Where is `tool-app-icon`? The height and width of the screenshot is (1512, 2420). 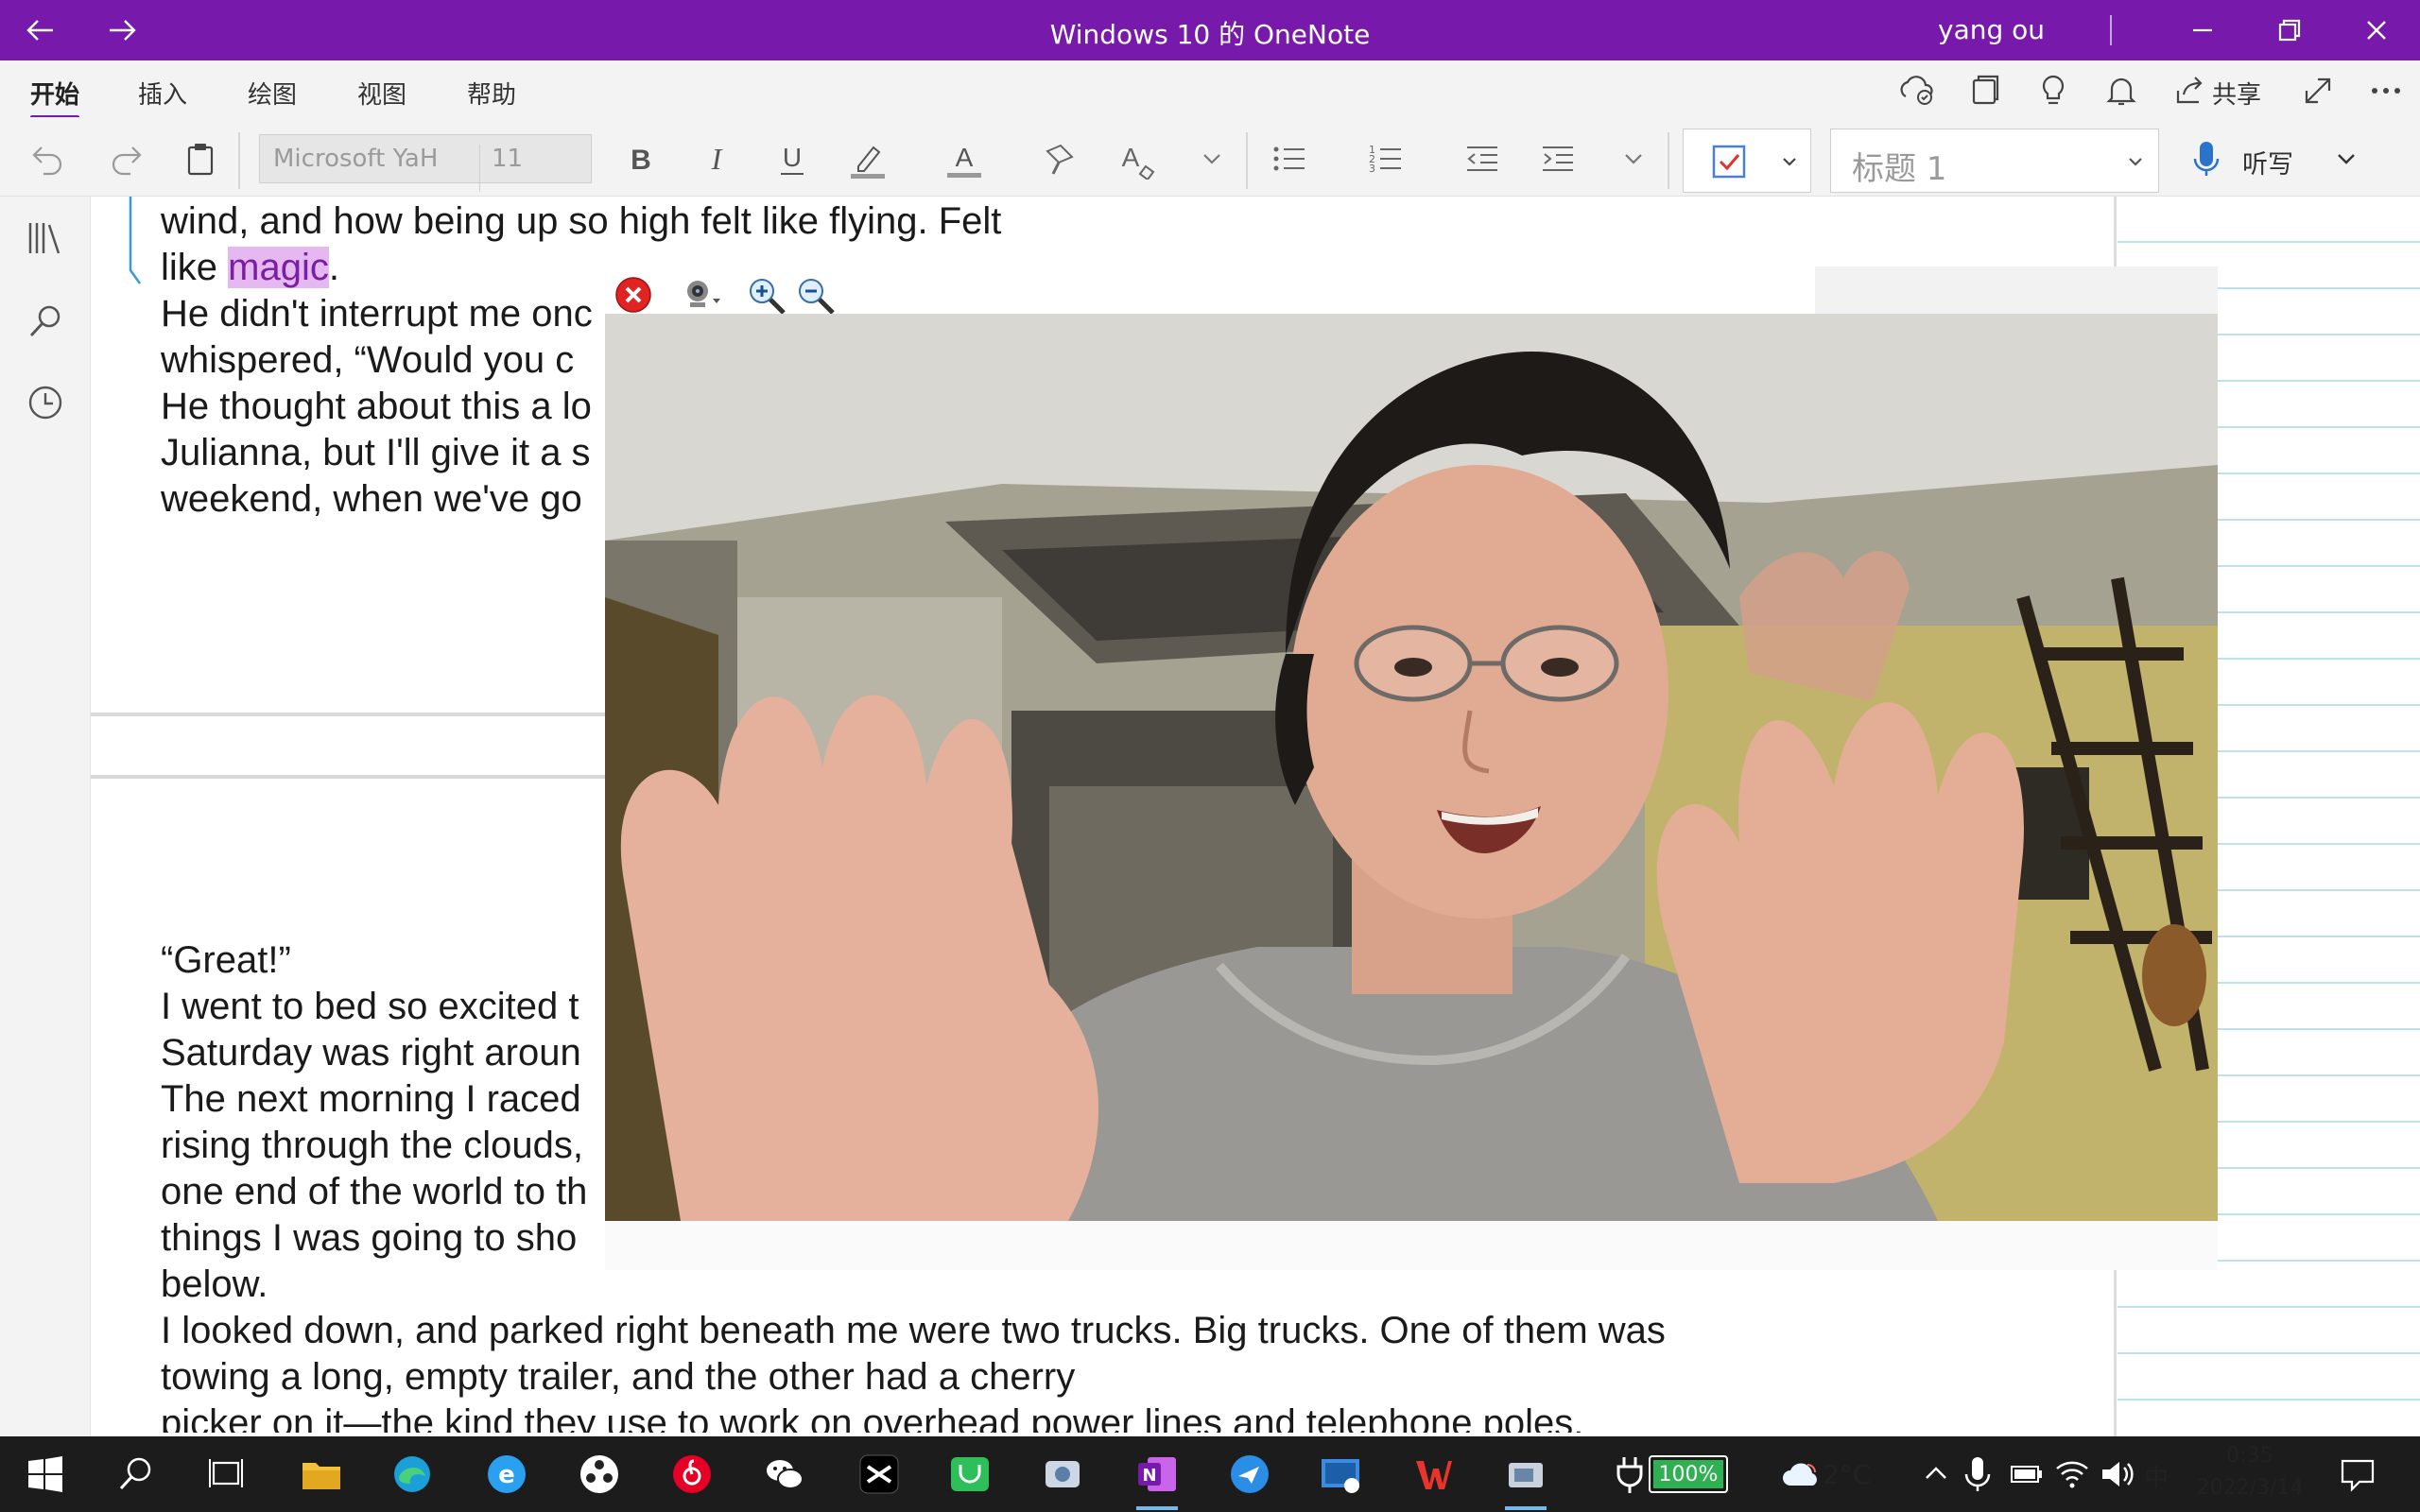 tool-app-icon is located at coordinates (1062, 1474).